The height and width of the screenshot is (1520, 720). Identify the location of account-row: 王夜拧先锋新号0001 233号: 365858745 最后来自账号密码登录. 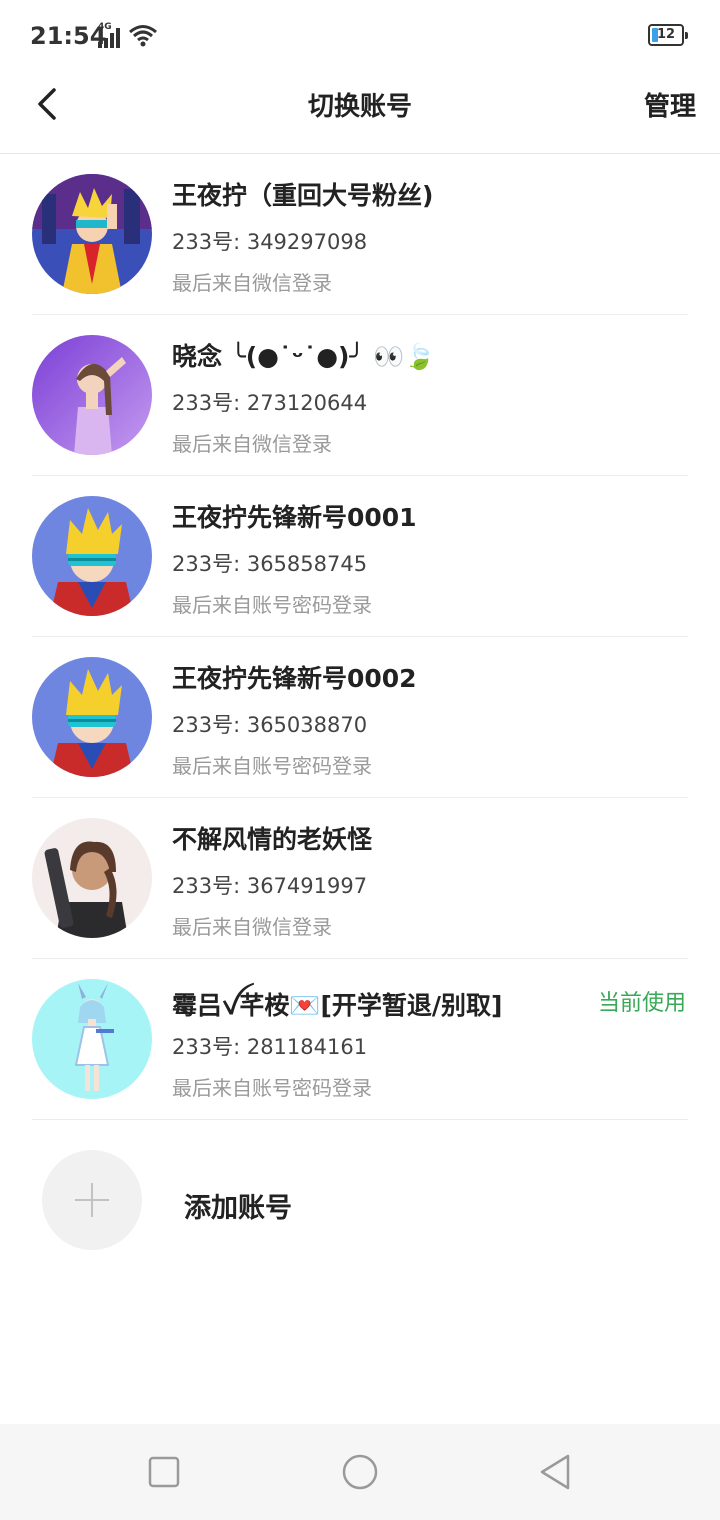
(360, 556).